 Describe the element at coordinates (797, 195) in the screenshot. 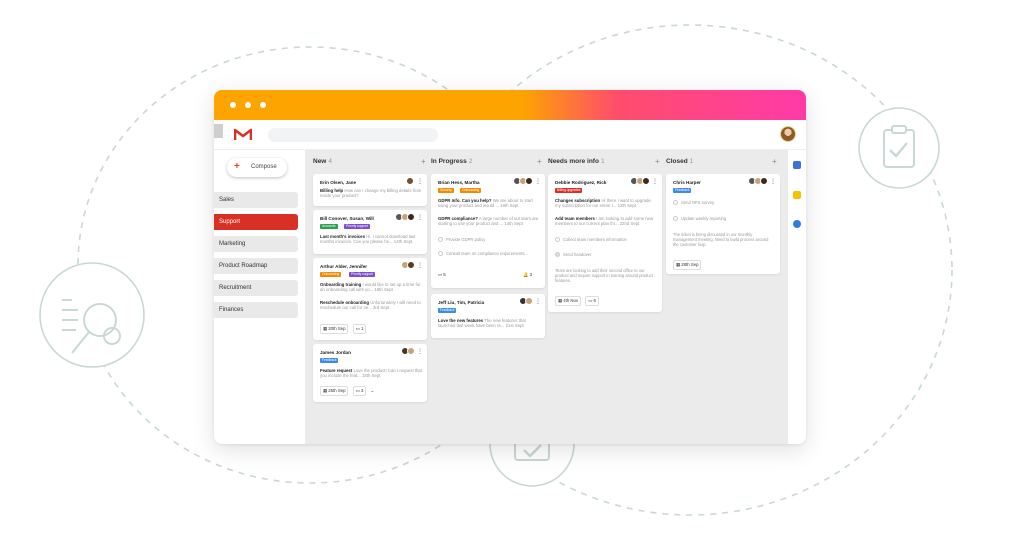

I see `keep-notes-icon` at that location.